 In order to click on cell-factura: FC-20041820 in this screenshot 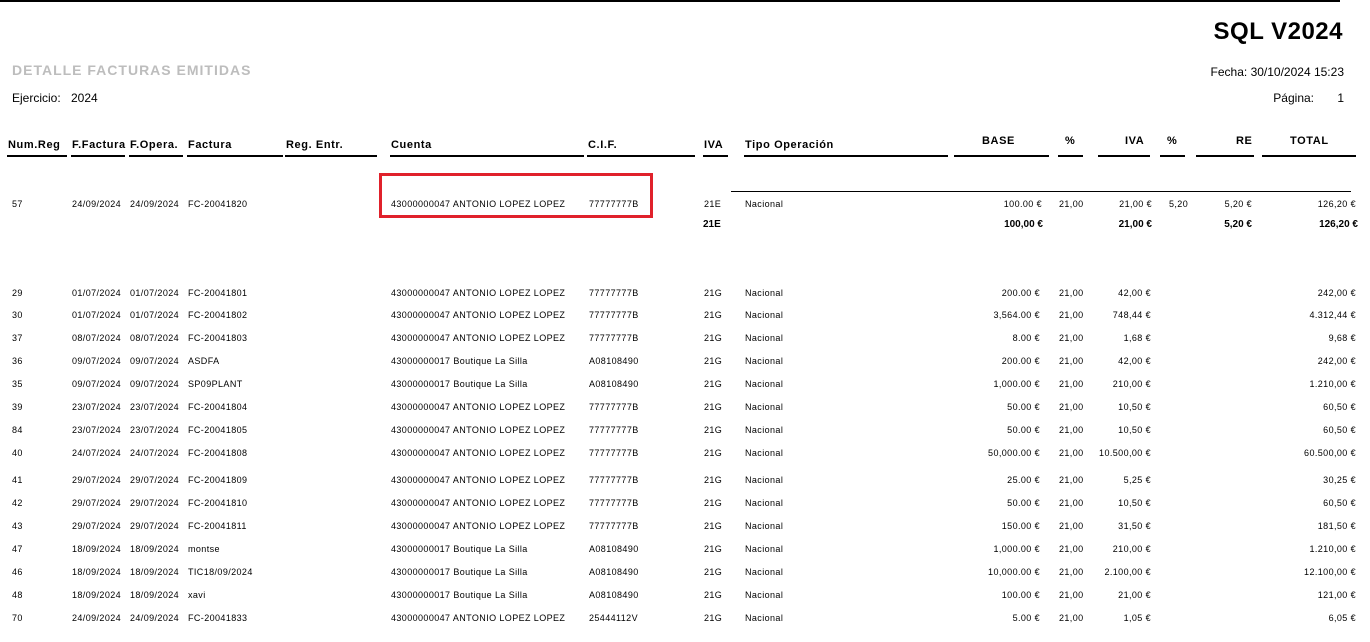, I will do `click(218, 204)`.